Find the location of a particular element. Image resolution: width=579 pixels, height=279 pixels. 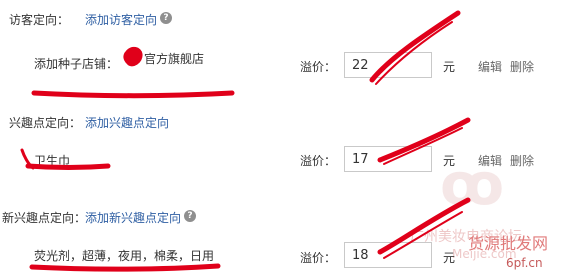

seed-shop-label: 添加种子店铺： is located at coordinates (76, 64).